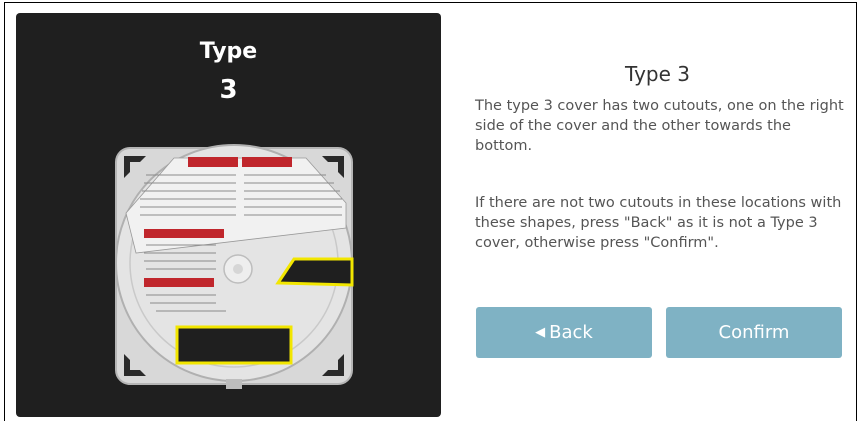  Describe the element at coordinates (184, 233) in the screenshot. I see `warning-banner` at that location.